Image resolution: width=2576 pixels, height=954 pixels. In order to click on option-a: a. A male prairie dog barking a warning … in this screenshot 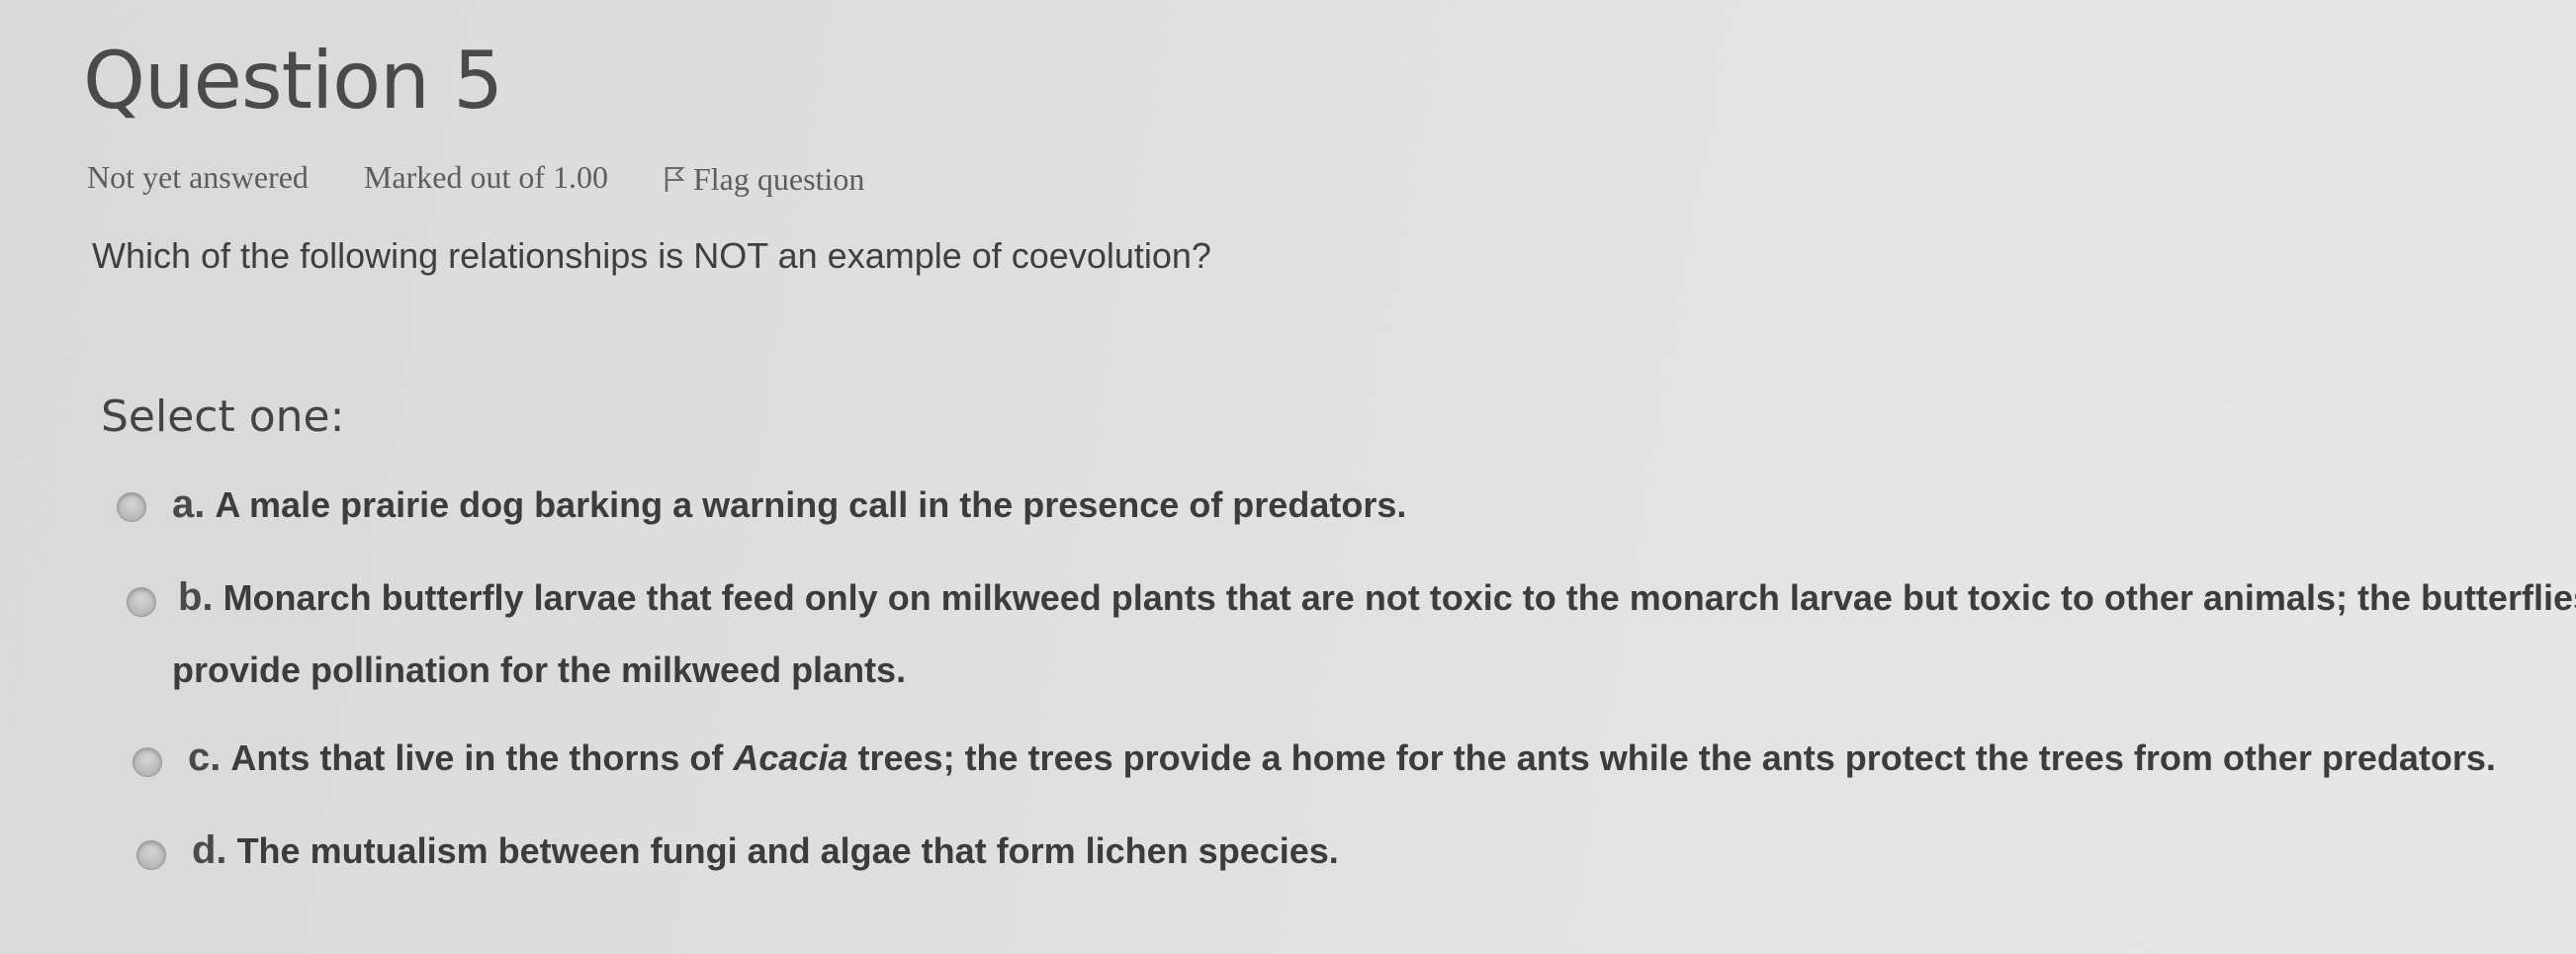, I will do `click(789, 504)`.